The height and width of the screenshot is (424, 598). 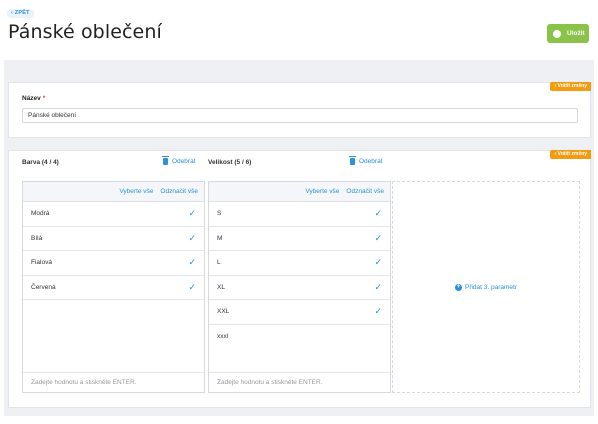 What do you see at coordinates (576, 33) in the screenshot?
I see `save-label: Uložit` at bounding box center [576, 33].